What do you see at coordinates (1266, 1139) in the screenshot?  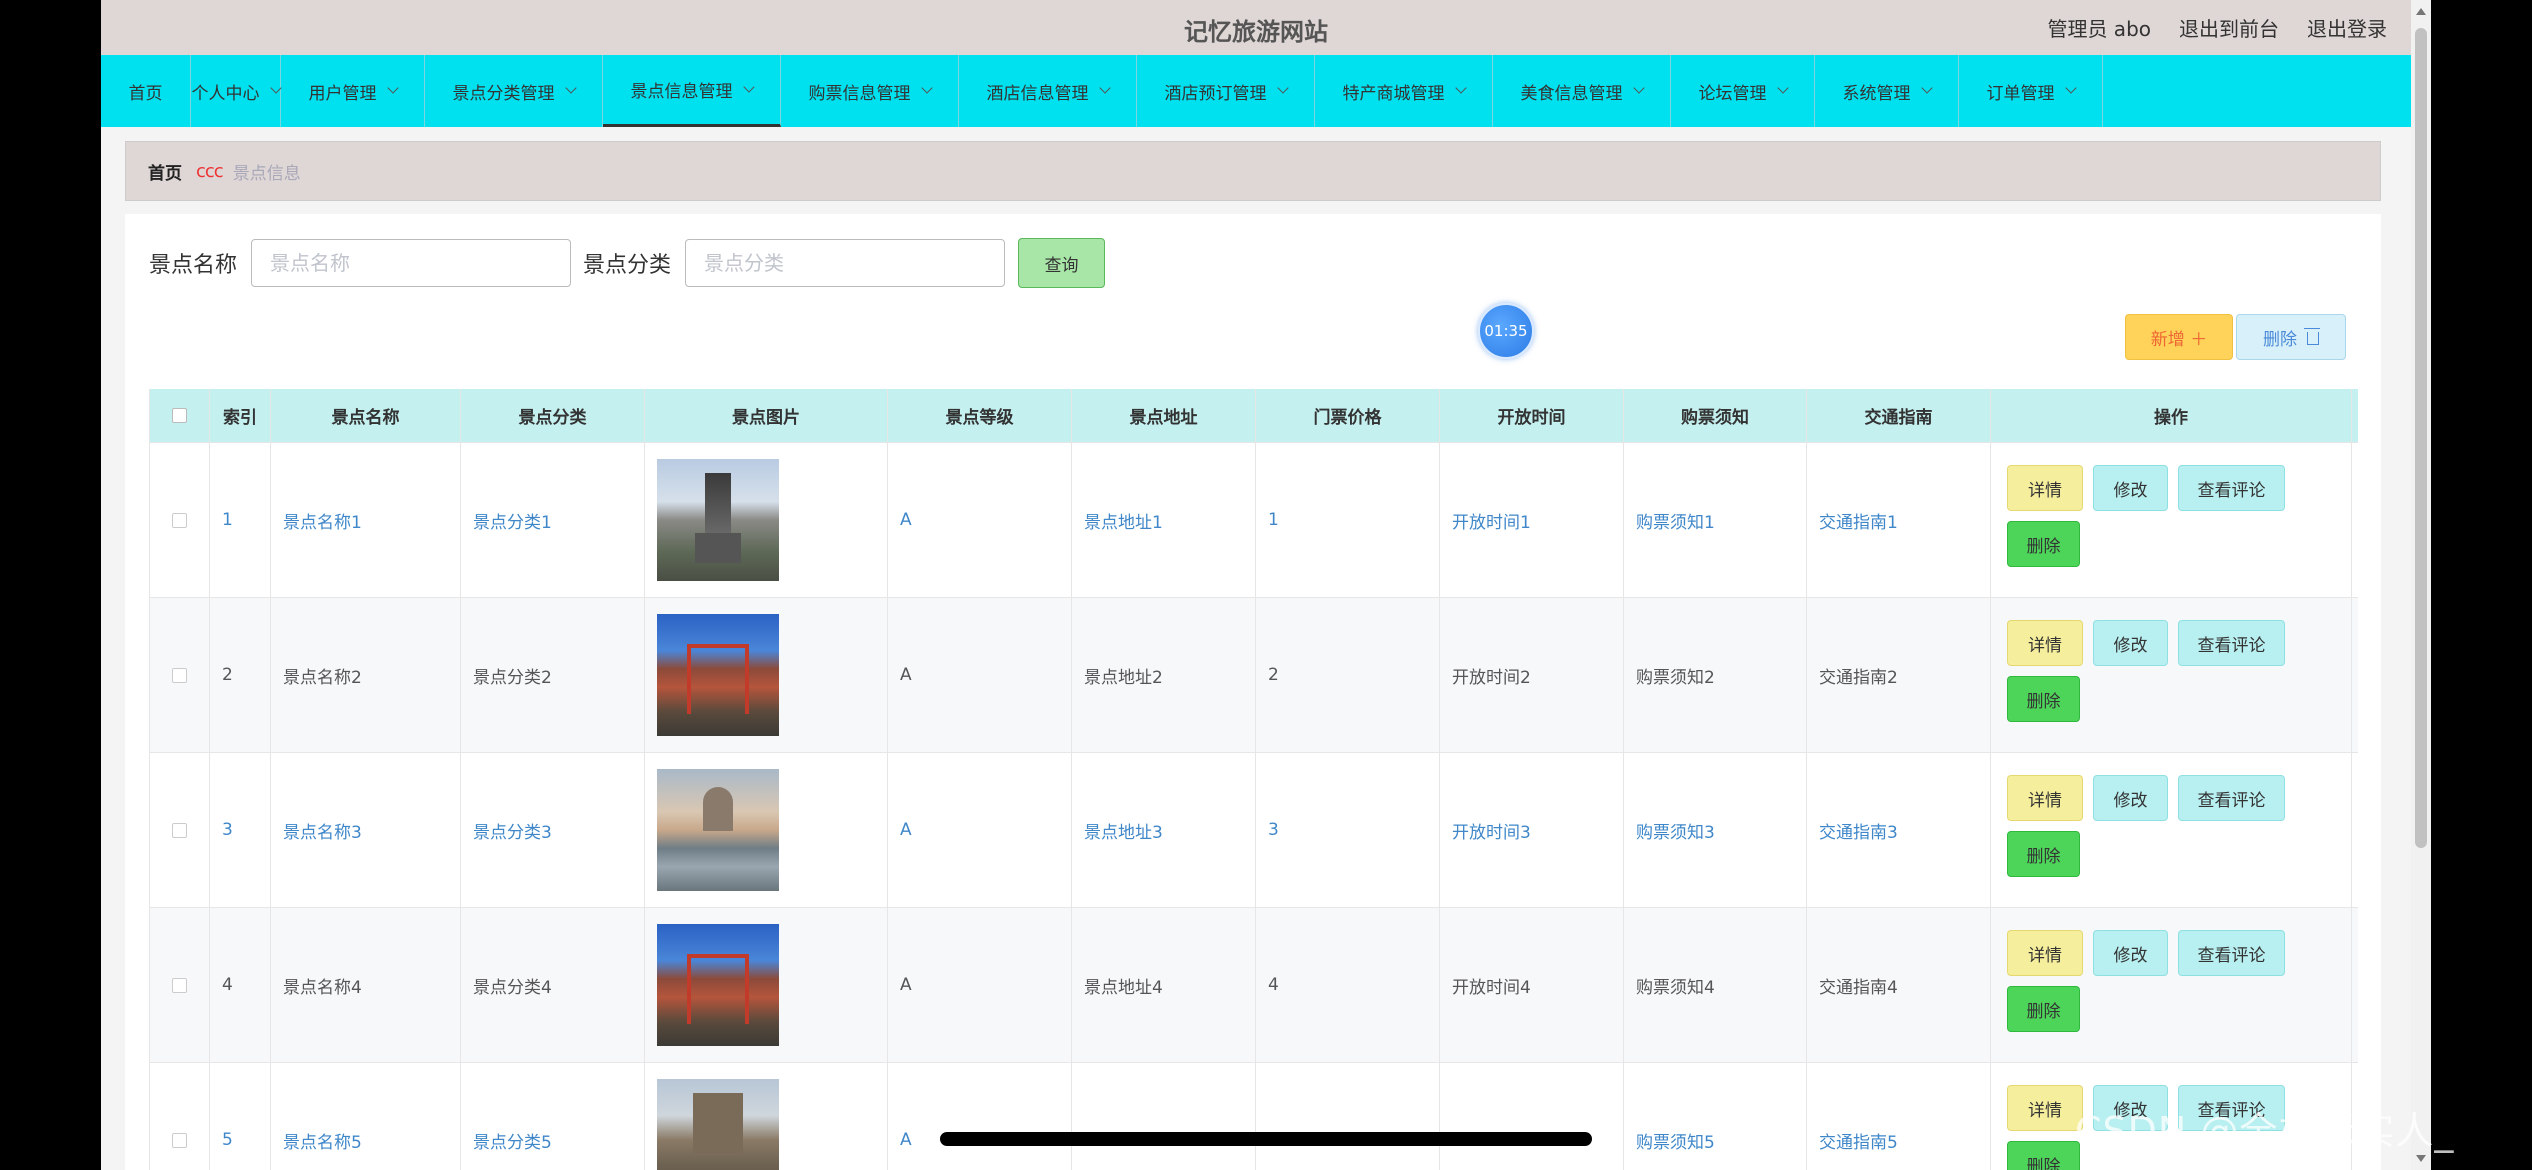 I see `home-indicator-bar` at bounding box center [1266, 1139].